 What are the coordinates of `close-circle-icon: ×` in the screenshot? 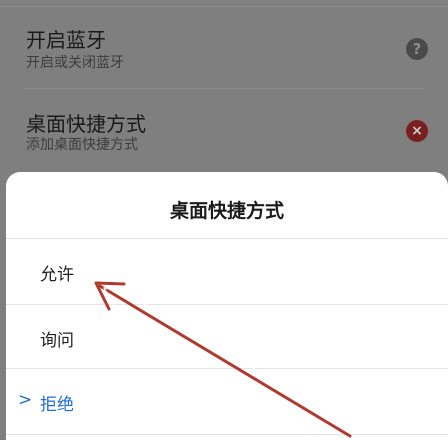 It's located at (417, 131).